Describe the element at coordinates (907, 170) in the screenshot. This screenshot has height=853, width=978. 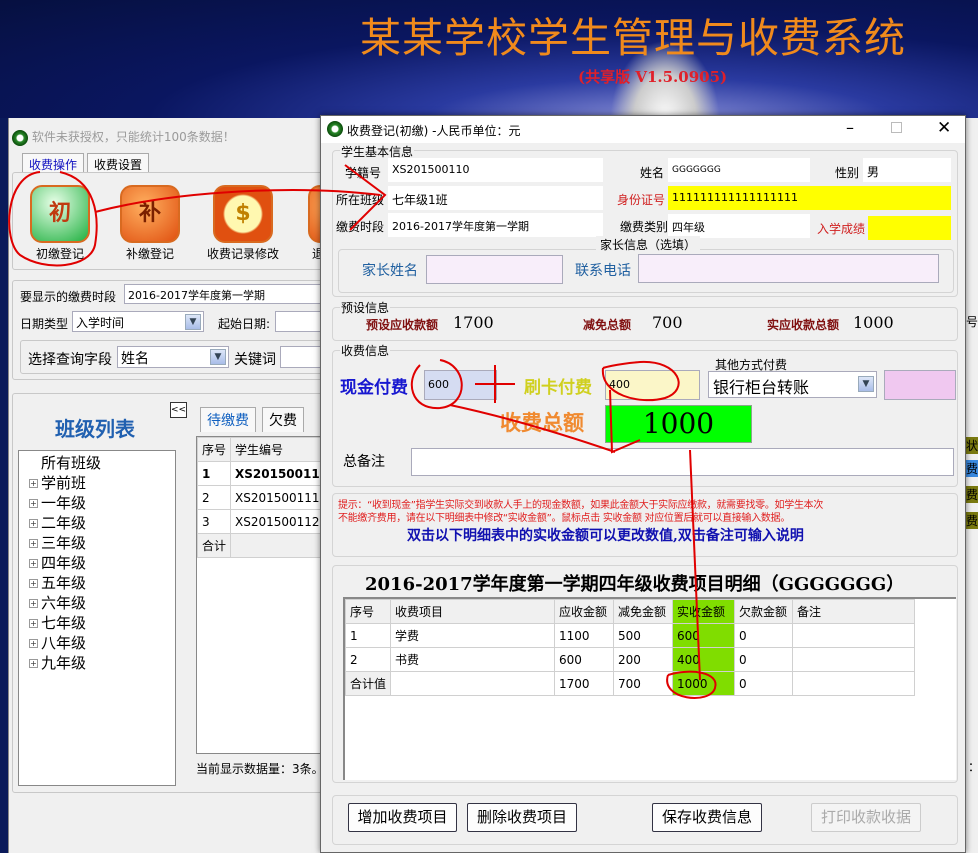
I see `gender-field: 男` at that location.